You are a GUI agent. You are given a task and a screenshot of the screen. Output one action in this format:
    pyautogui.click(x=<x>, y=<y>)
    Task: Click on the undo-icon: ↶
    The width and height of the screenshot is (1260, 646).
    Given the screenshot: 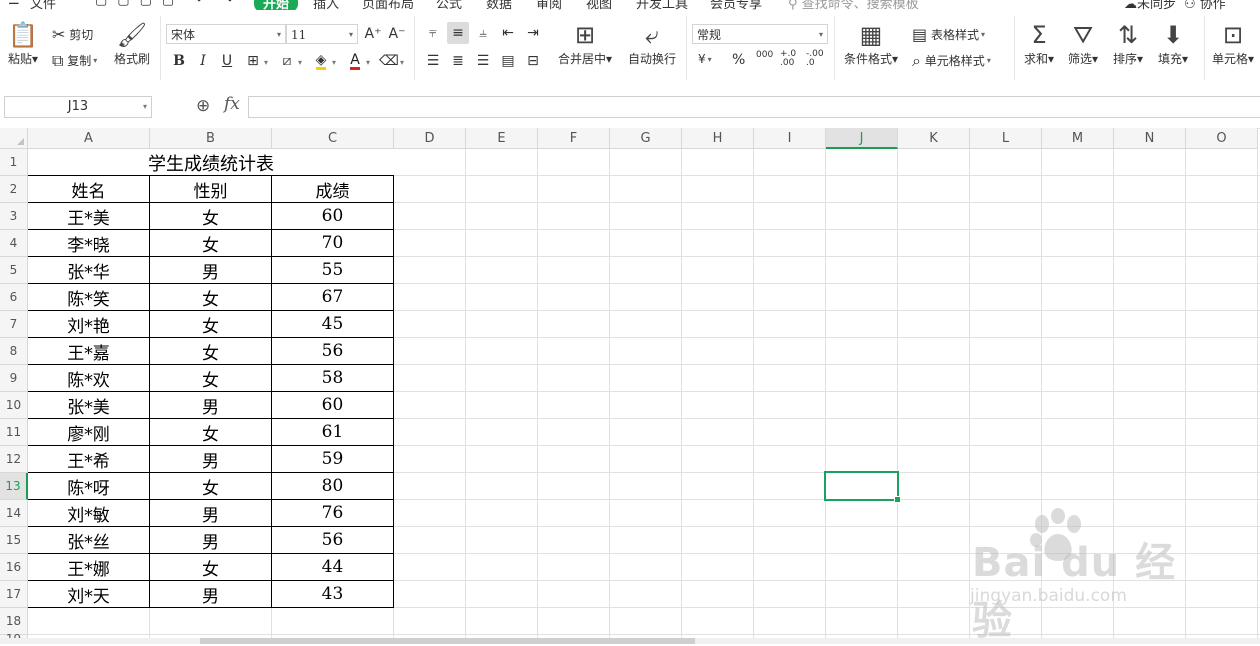 What is the action you would take?
    pyautogui.click(x=201, y=4)
    